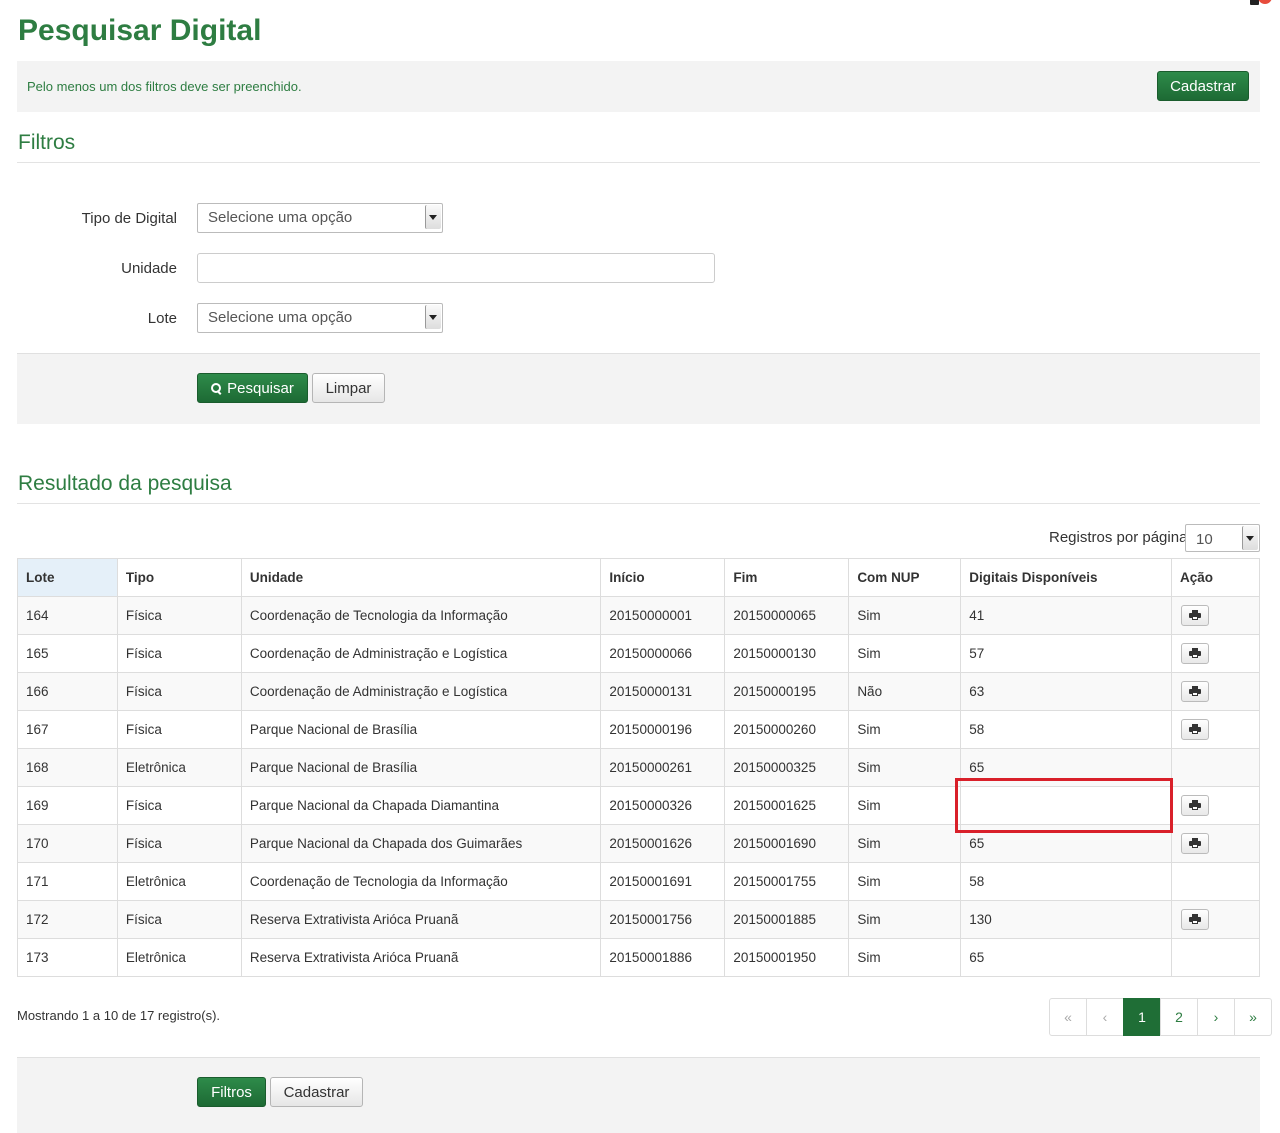  What do you see at coordinates (1222, 538) in the screenshot?
I see `per-page-select: 10` at bounding box center [1222, 538].